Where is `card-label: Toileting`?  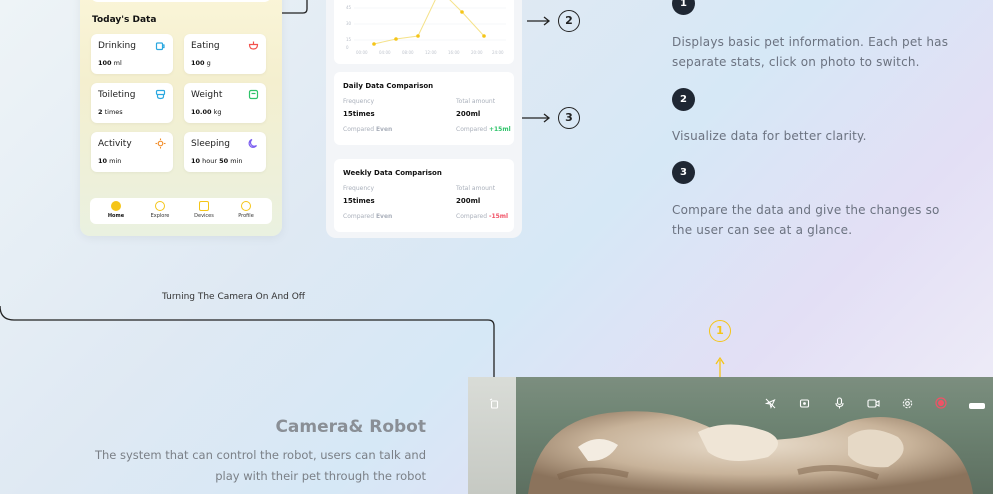
card-label: Toileting is located at coordinates (117, 95).